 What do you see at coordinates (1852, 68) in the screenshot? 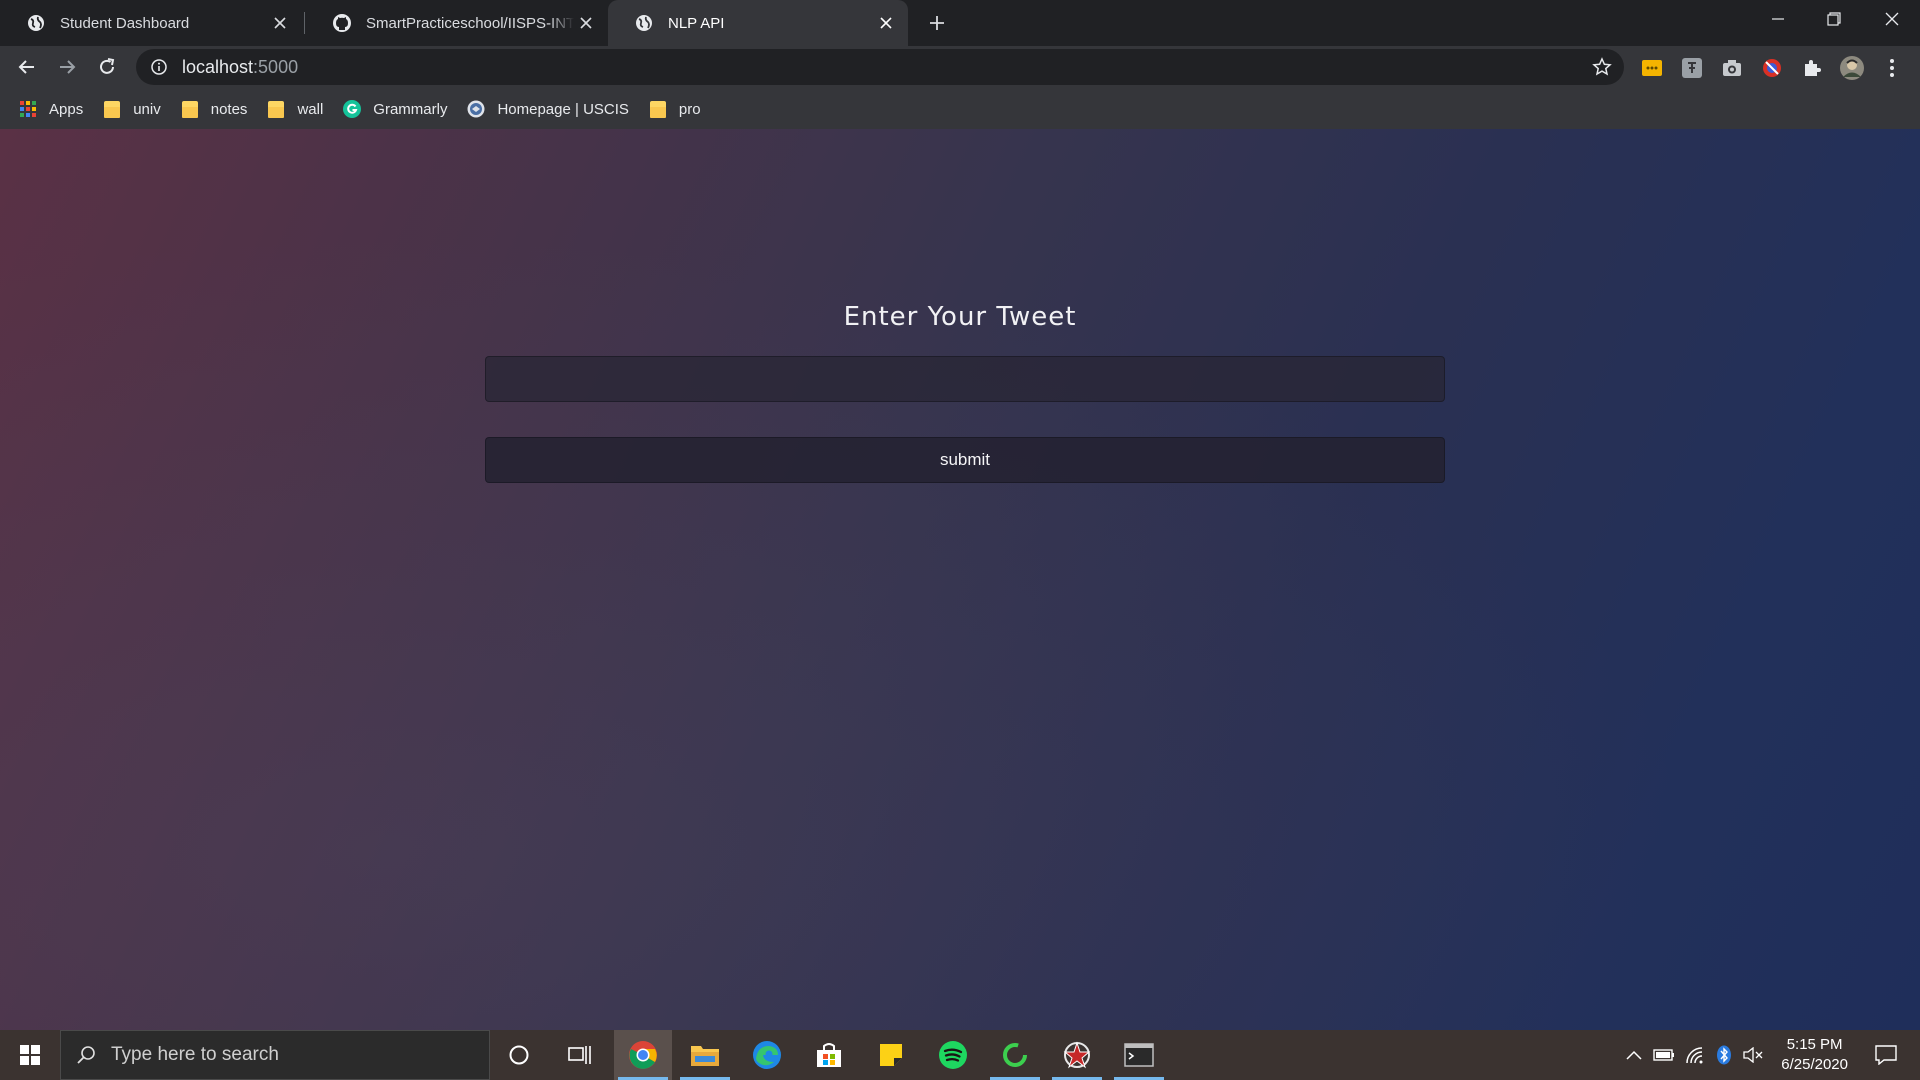
I see `profile-avatar` at bounding box center [1852, 68].